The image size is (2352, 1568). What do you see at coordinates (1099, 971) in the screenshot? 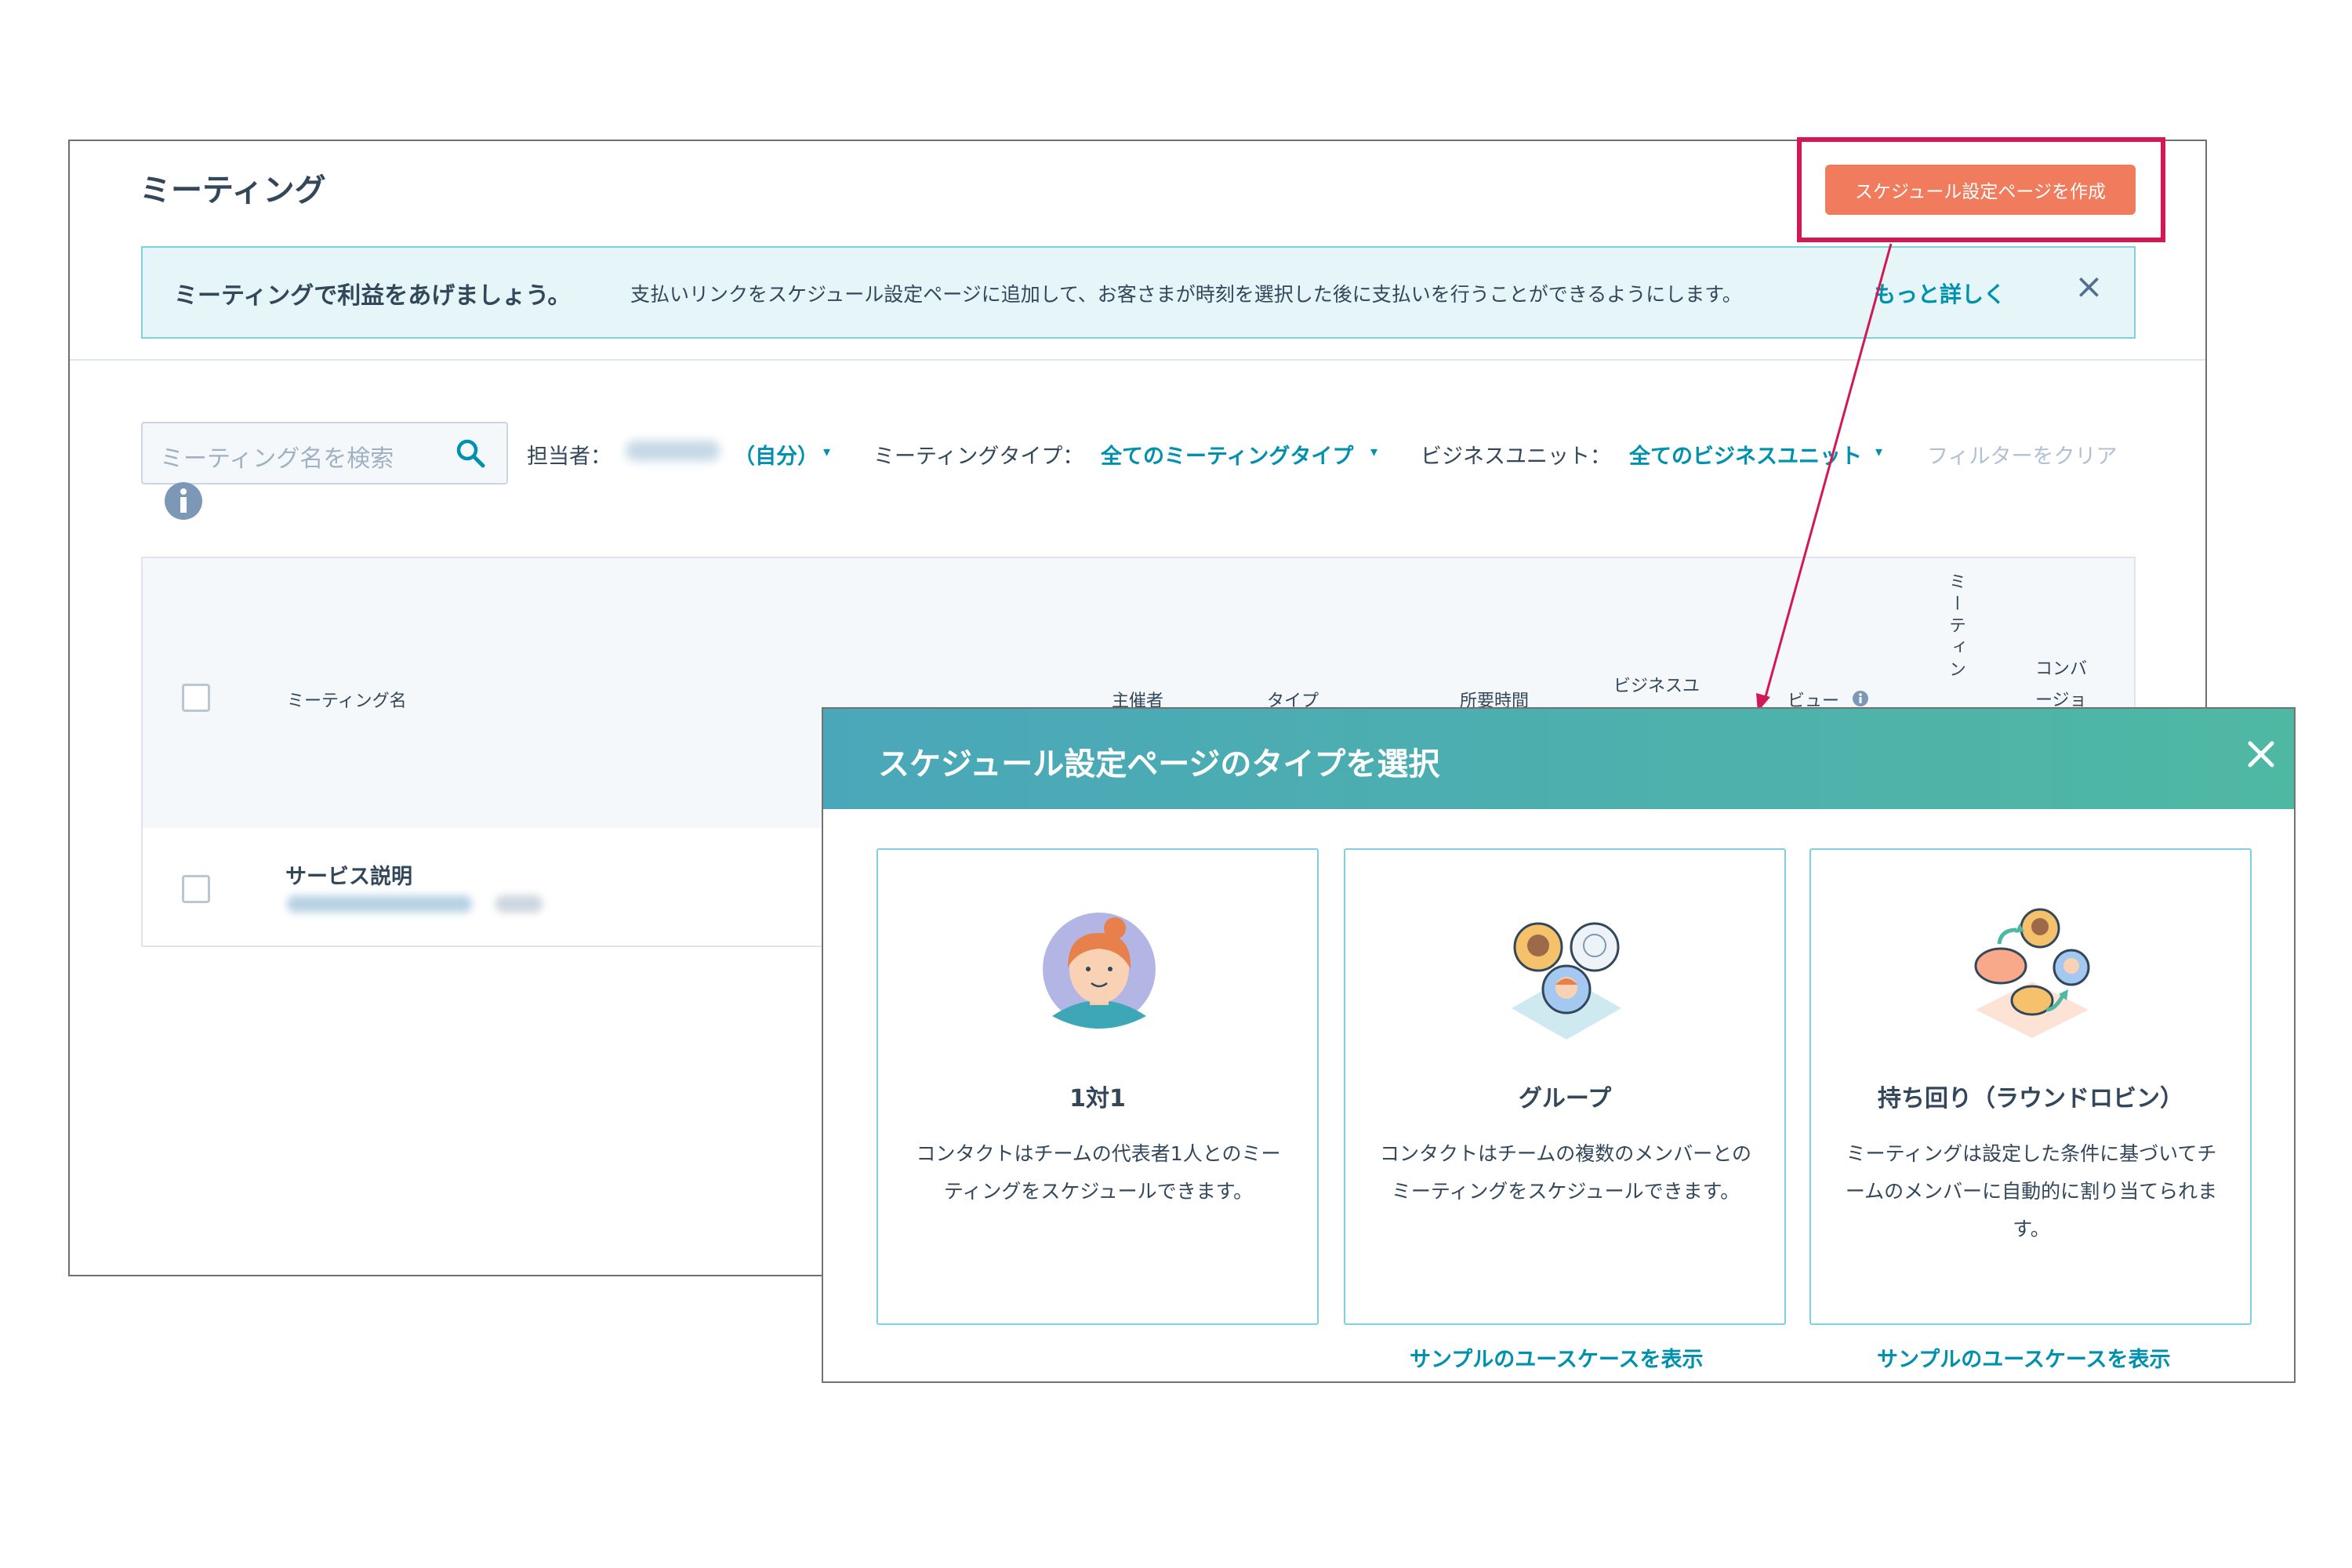
I see `one-on-one-illustration-icon` at bounding box center [1099, 971].